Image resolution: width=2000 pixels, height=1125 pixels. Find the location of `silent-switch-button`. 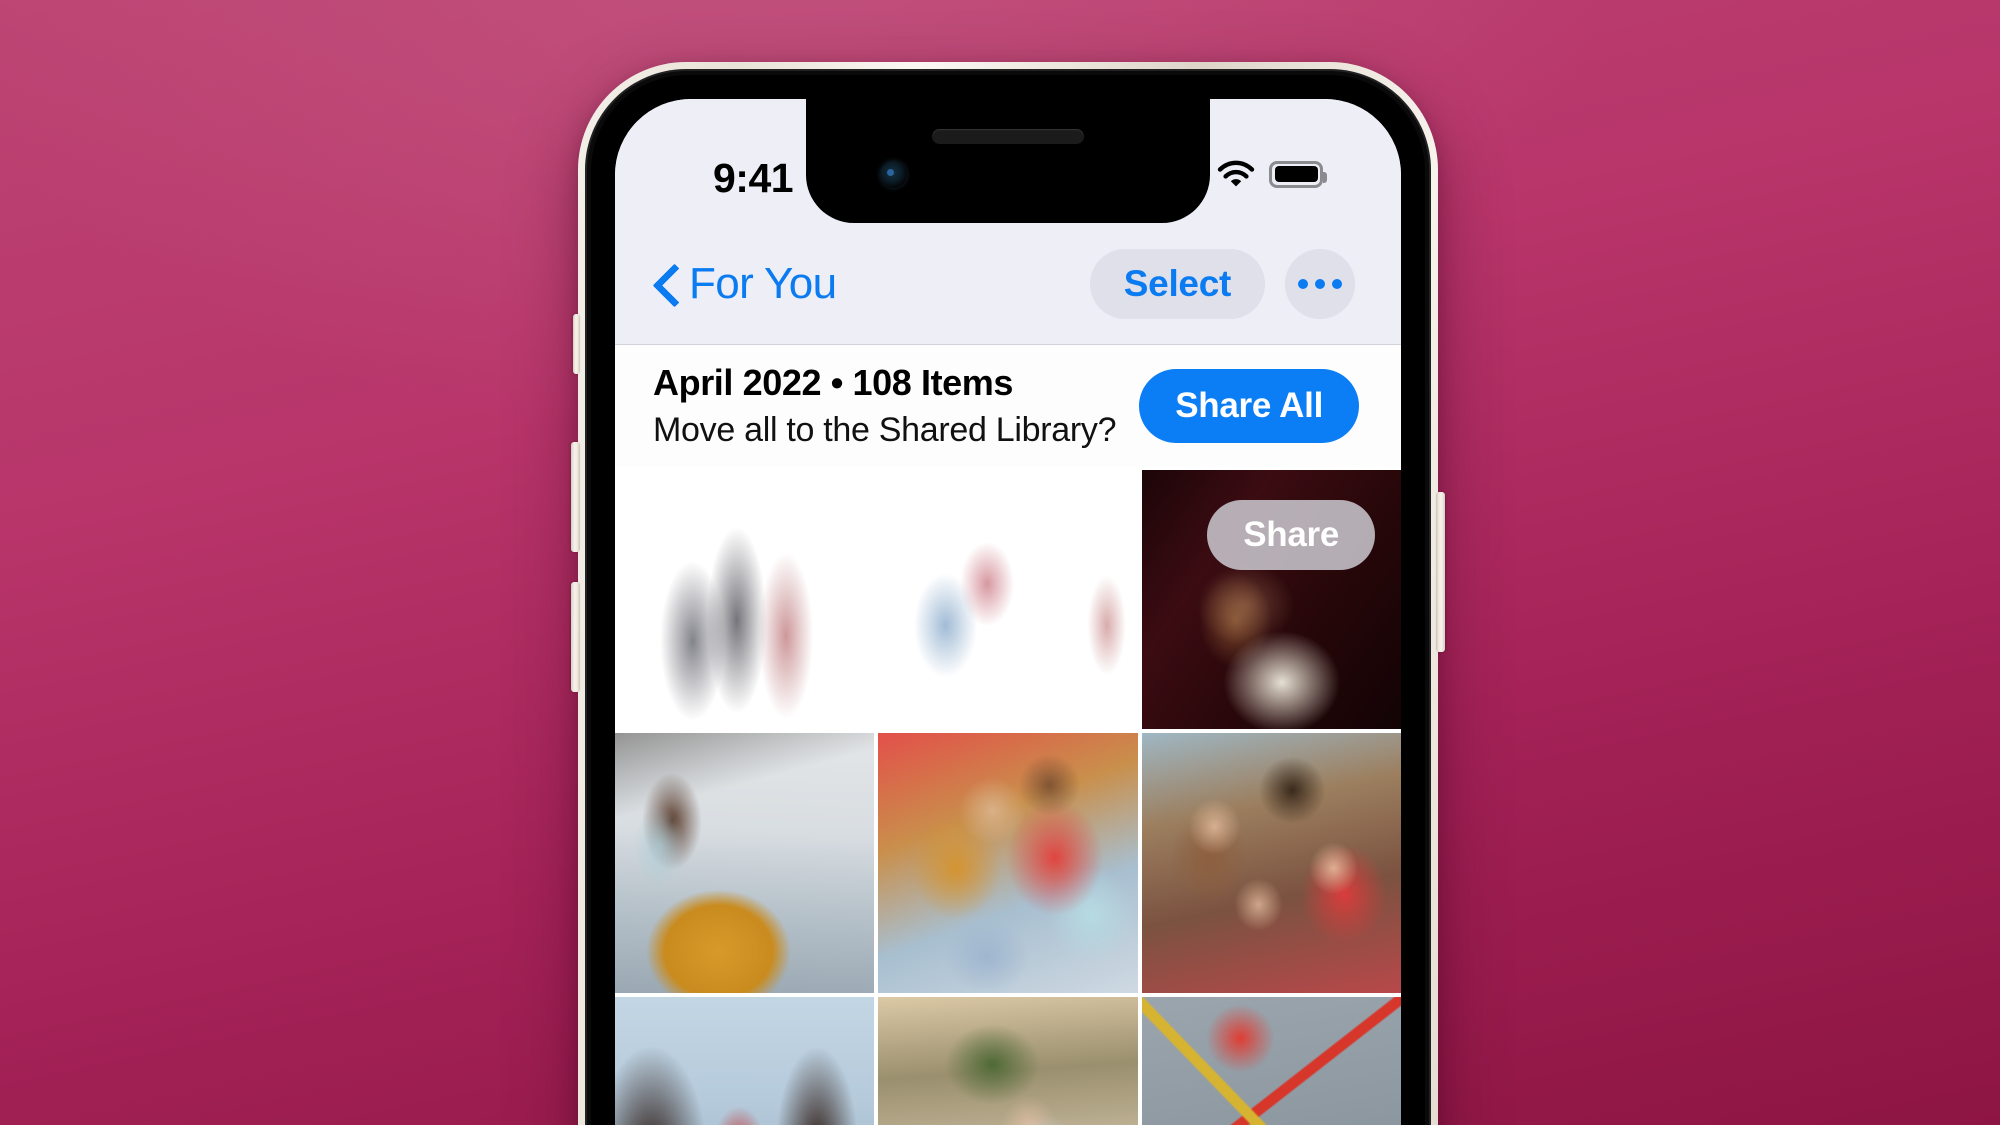

silent-switch-button is located at coordinates (576, 344).